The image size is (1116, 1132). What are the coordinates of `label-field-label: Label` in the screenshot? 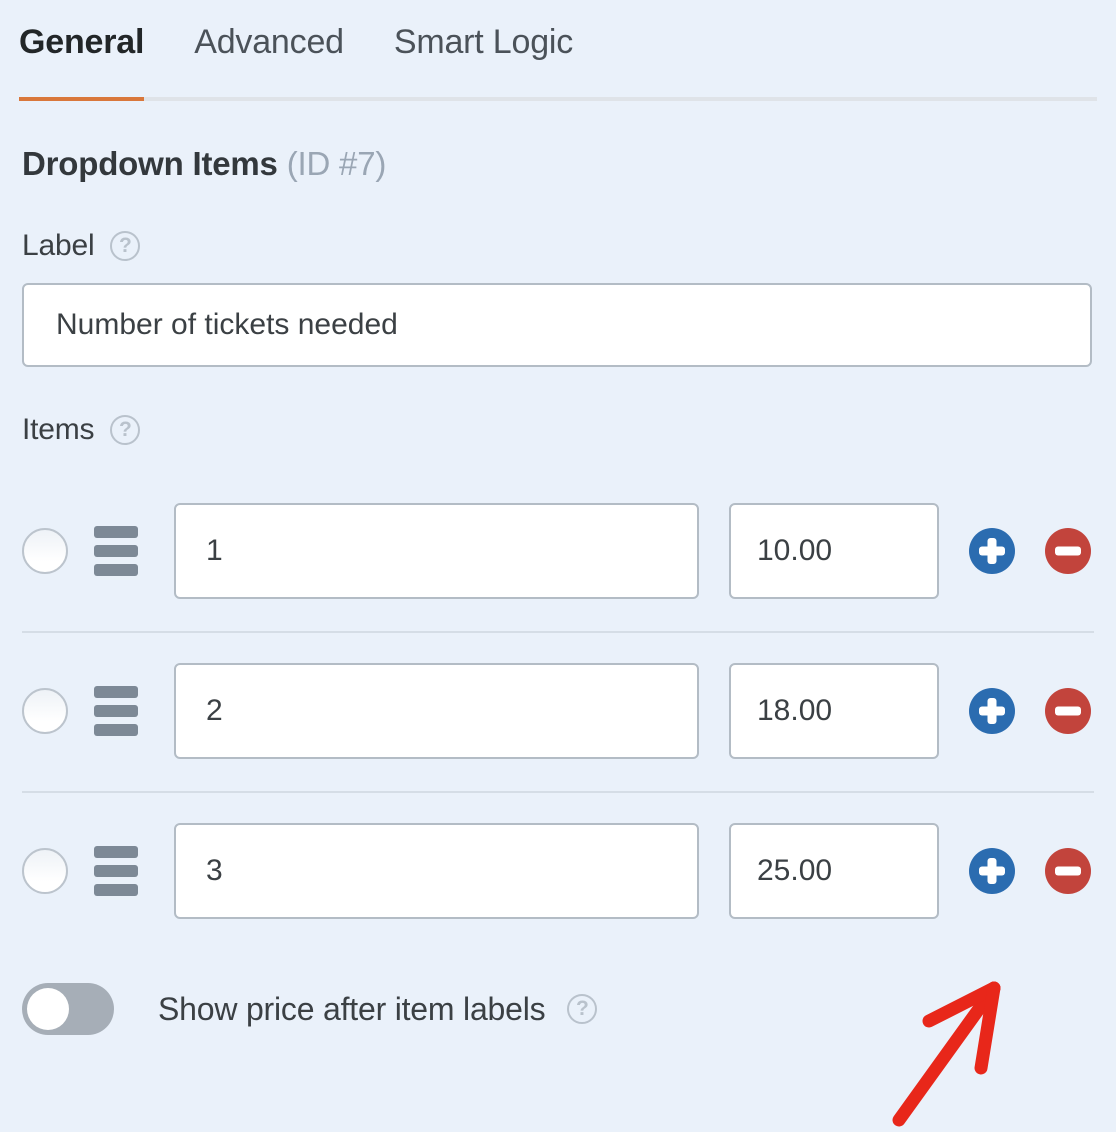 It's located at (58, 245).